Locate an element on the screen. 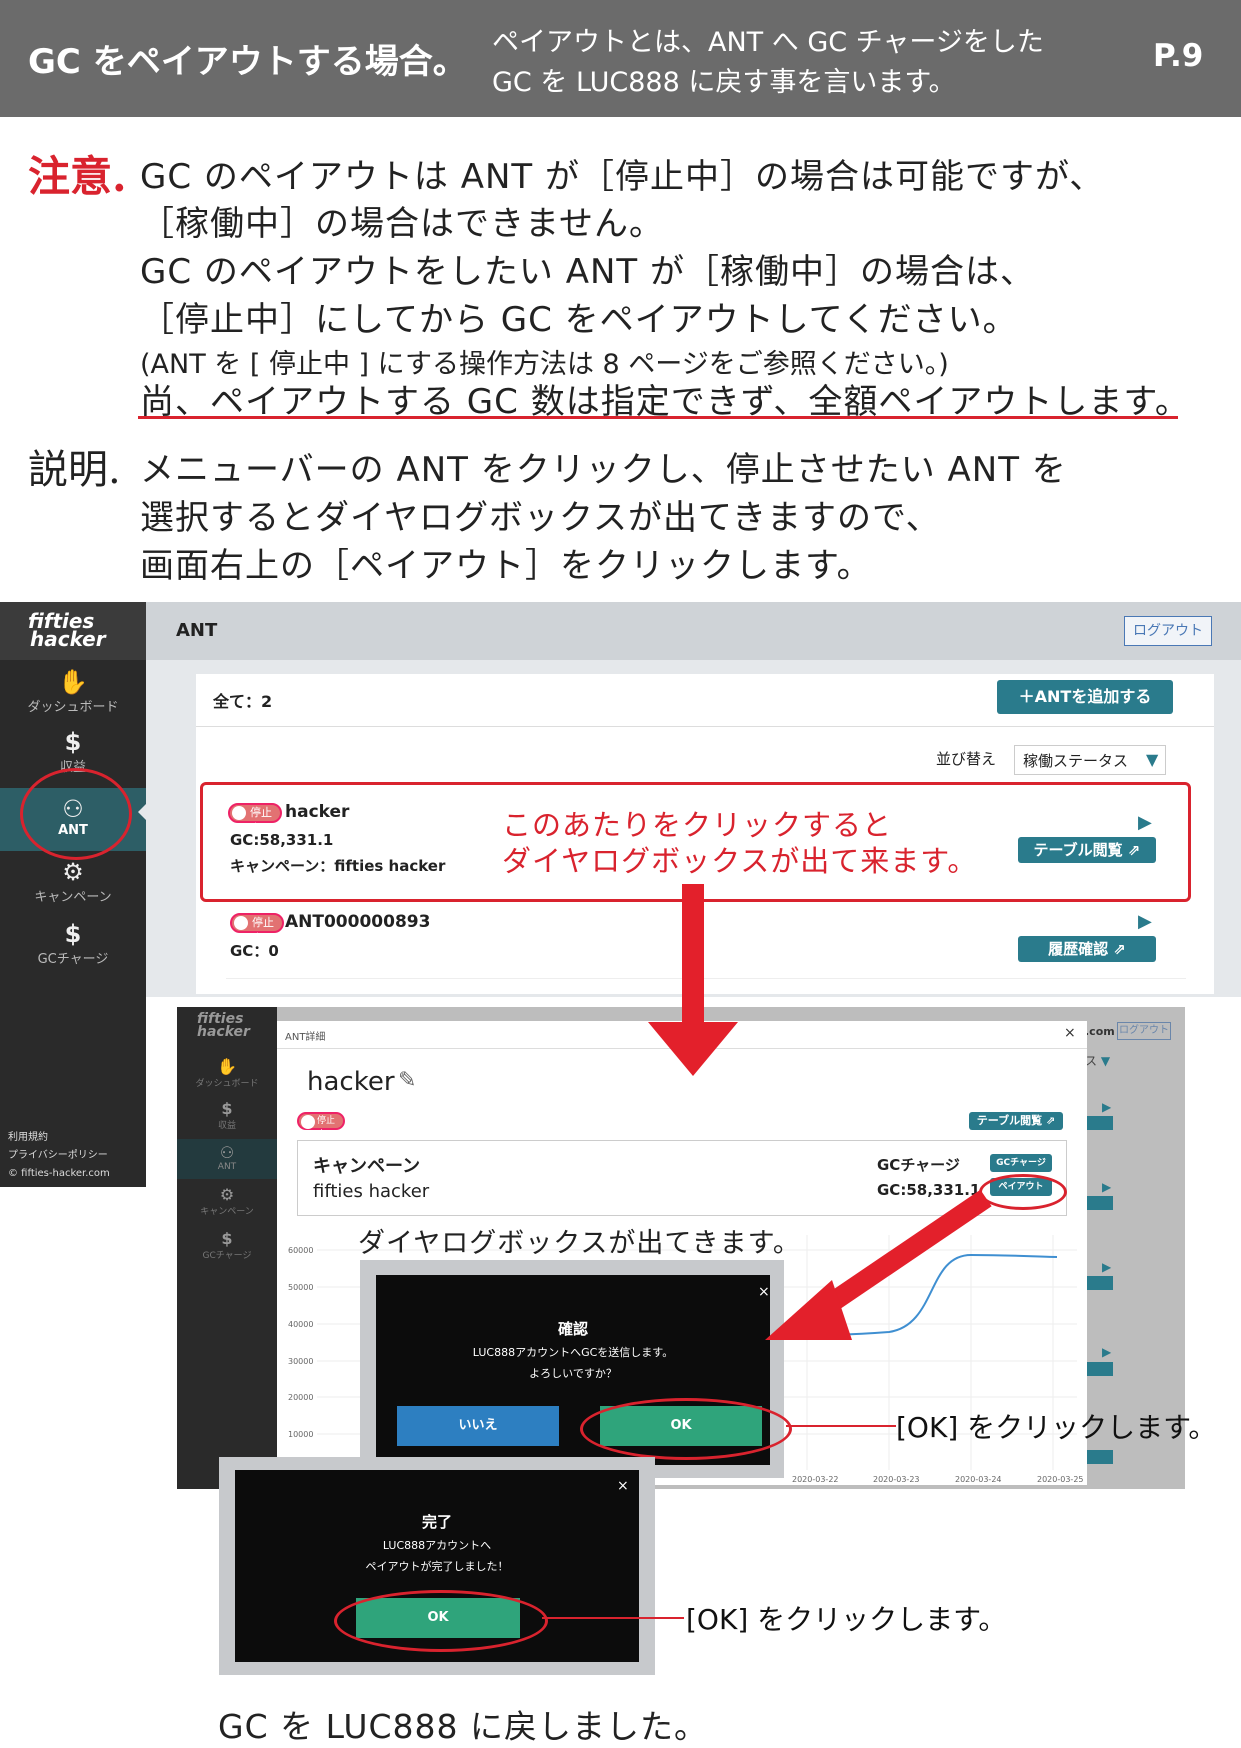  annotation-arrows is located at coordinates (820, 1112).